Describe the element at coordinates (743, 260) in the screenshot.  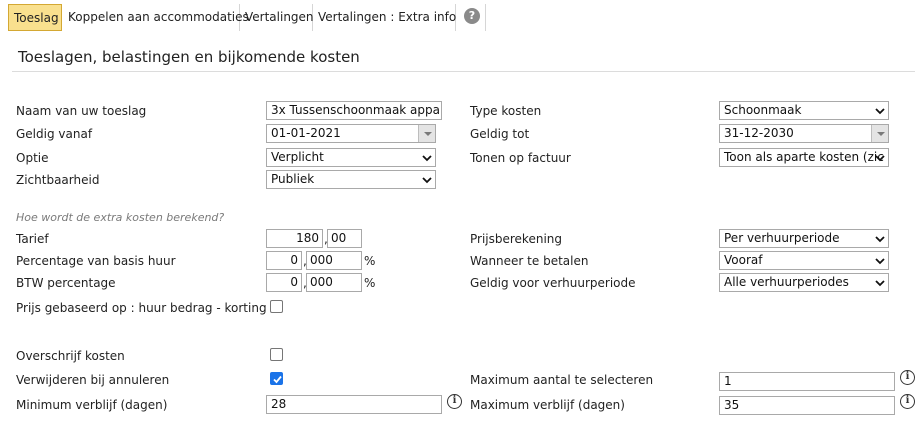
I see `wanneer-betalen-value: Vooraf` at that location.